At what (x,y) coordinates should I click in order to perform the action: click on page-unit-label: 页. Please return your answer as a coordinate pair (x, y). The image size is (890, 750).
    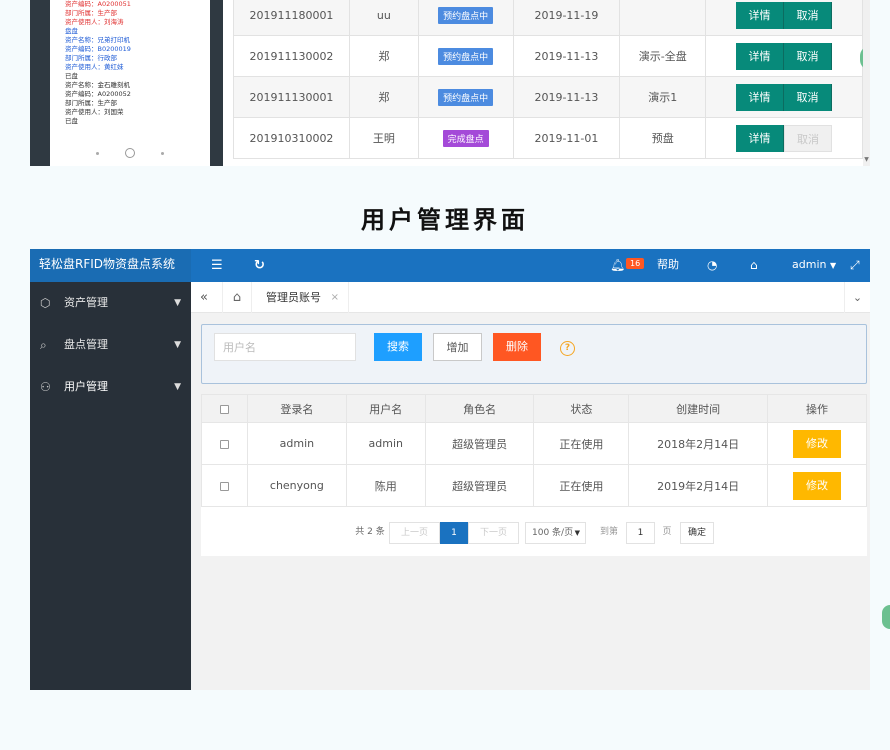
    Looking at the image, I should click on (667, 532).